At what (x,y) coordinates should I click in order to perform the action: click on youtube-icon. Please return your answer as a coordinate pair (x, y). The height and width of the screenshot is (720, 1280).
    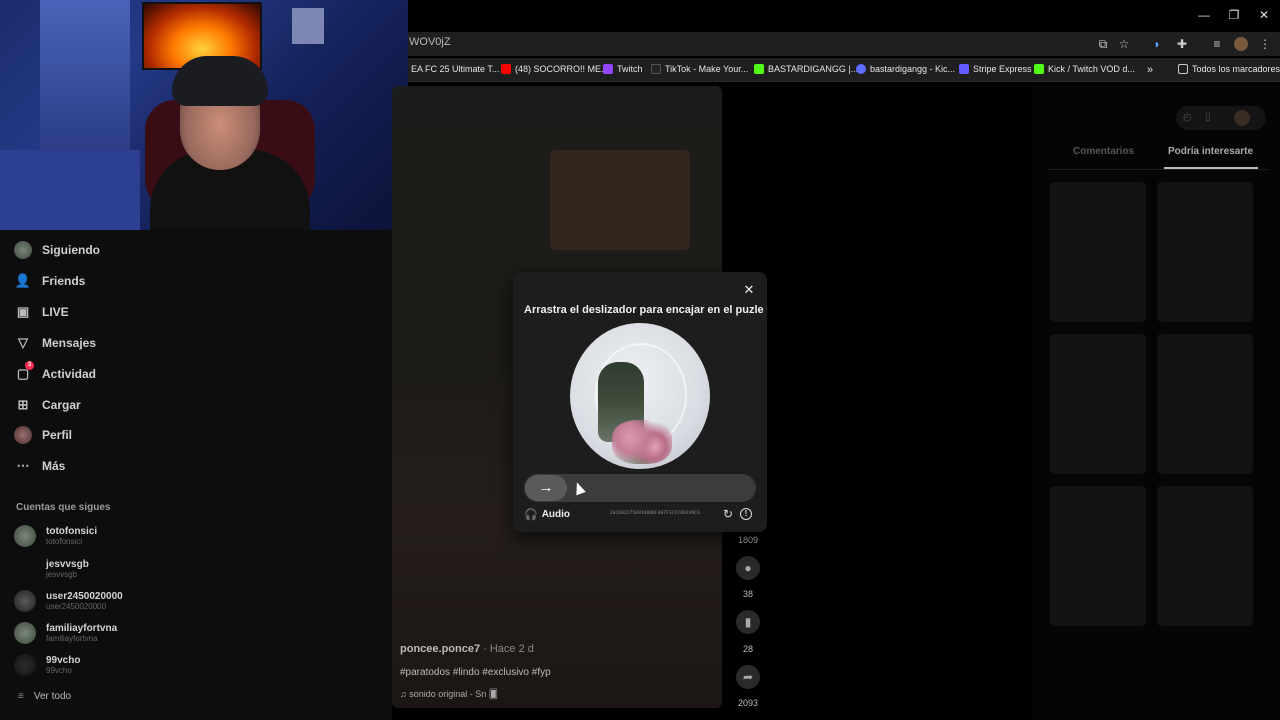
    Looking at the image, I should click on (506, 69).